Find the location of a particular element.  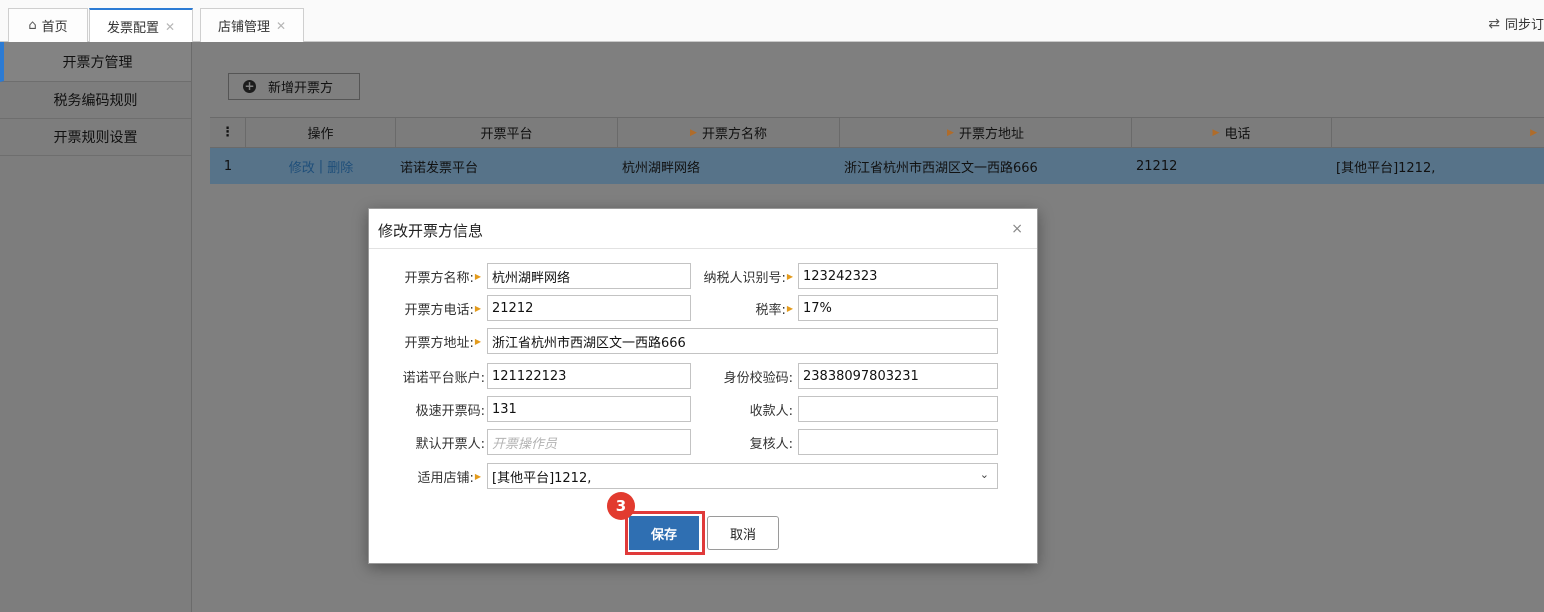

cell-store: [其他平台]1212, is located at coordinates (1386, 168).